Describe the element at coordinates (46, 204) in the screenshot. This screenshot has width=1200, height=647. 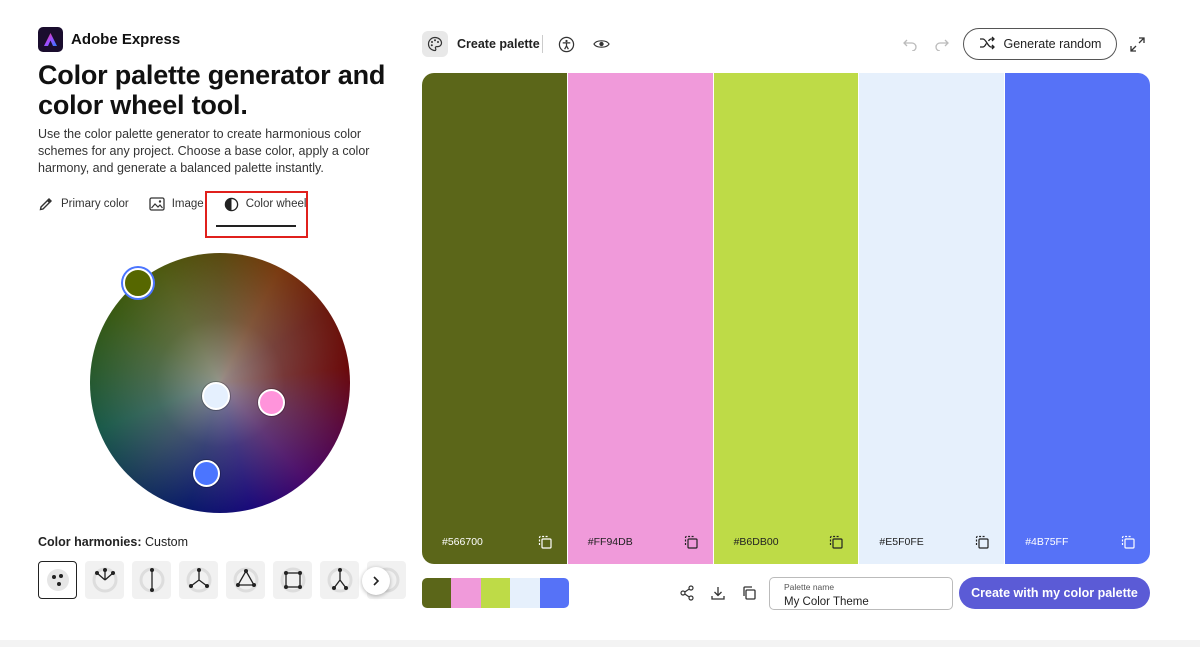
I see `eyedropper-icon` at that location.